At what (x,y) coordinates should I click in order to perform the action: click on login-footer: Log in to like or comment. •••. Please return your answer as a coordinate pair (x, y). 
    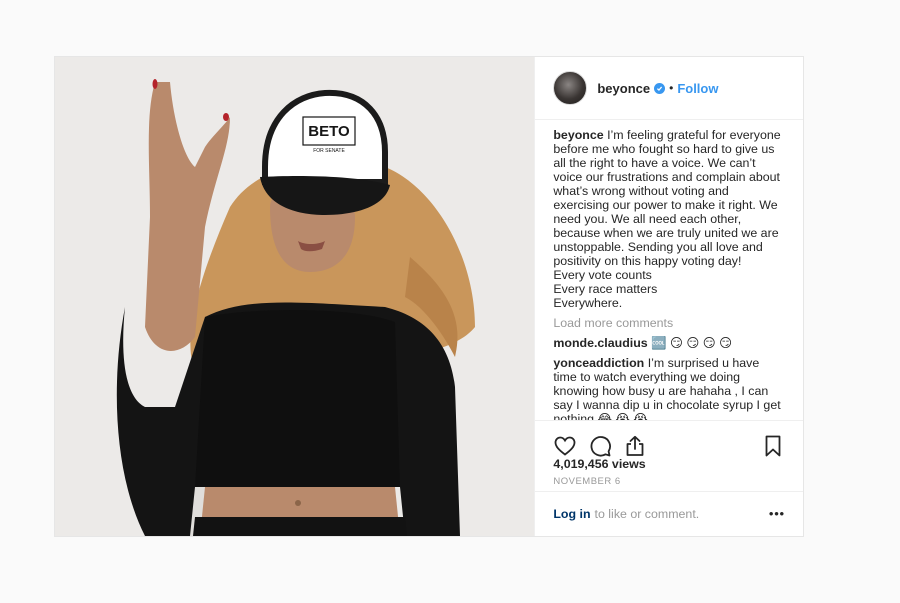
    Looking at the image, I should click on (669, 513).